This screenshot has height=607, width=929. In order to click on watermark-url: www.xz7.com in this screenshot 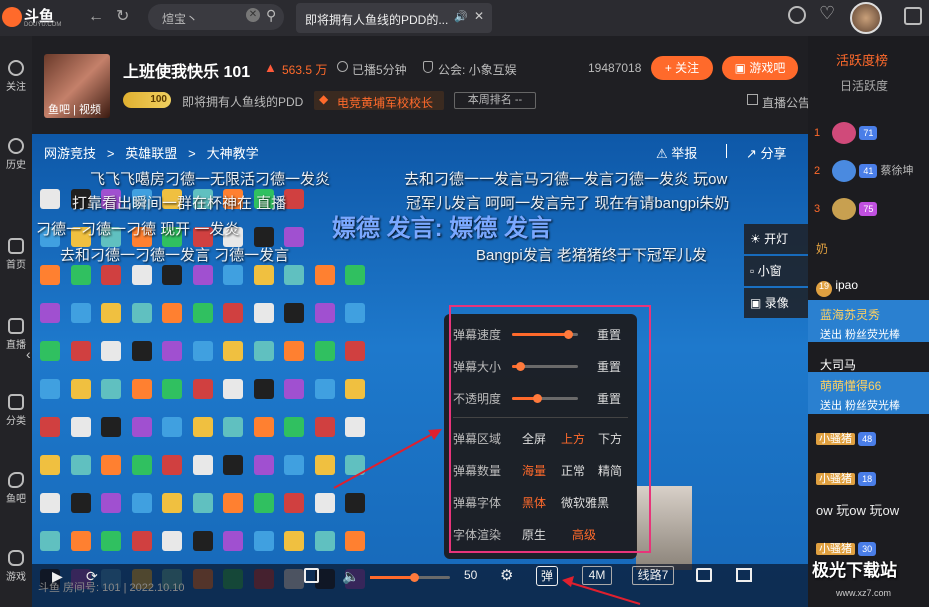, I will do `click(864, 593)`.